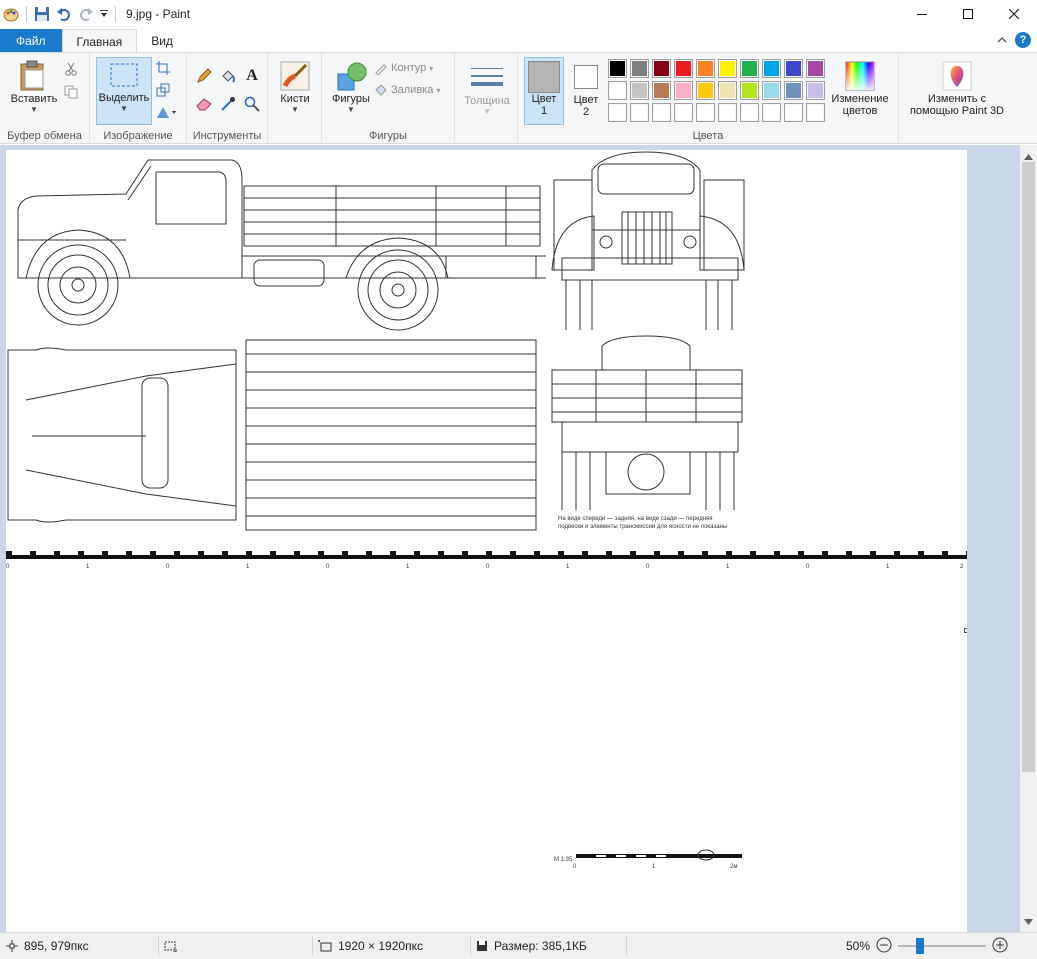 The image size is (1037, 959). I want to click on scroll-down-icon, so click(1028, 921).